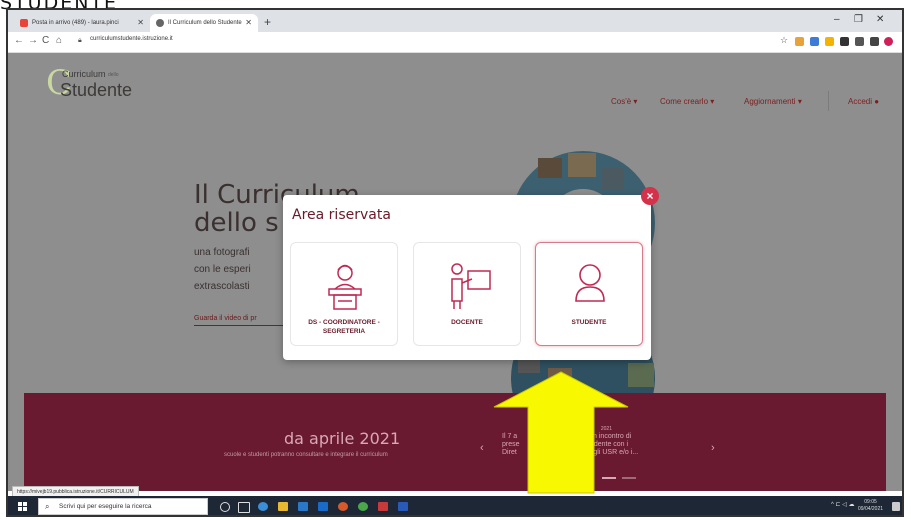  Describe the element at coordinates (888, 41) in the screenshot. I see `profile-avatar` at that location.